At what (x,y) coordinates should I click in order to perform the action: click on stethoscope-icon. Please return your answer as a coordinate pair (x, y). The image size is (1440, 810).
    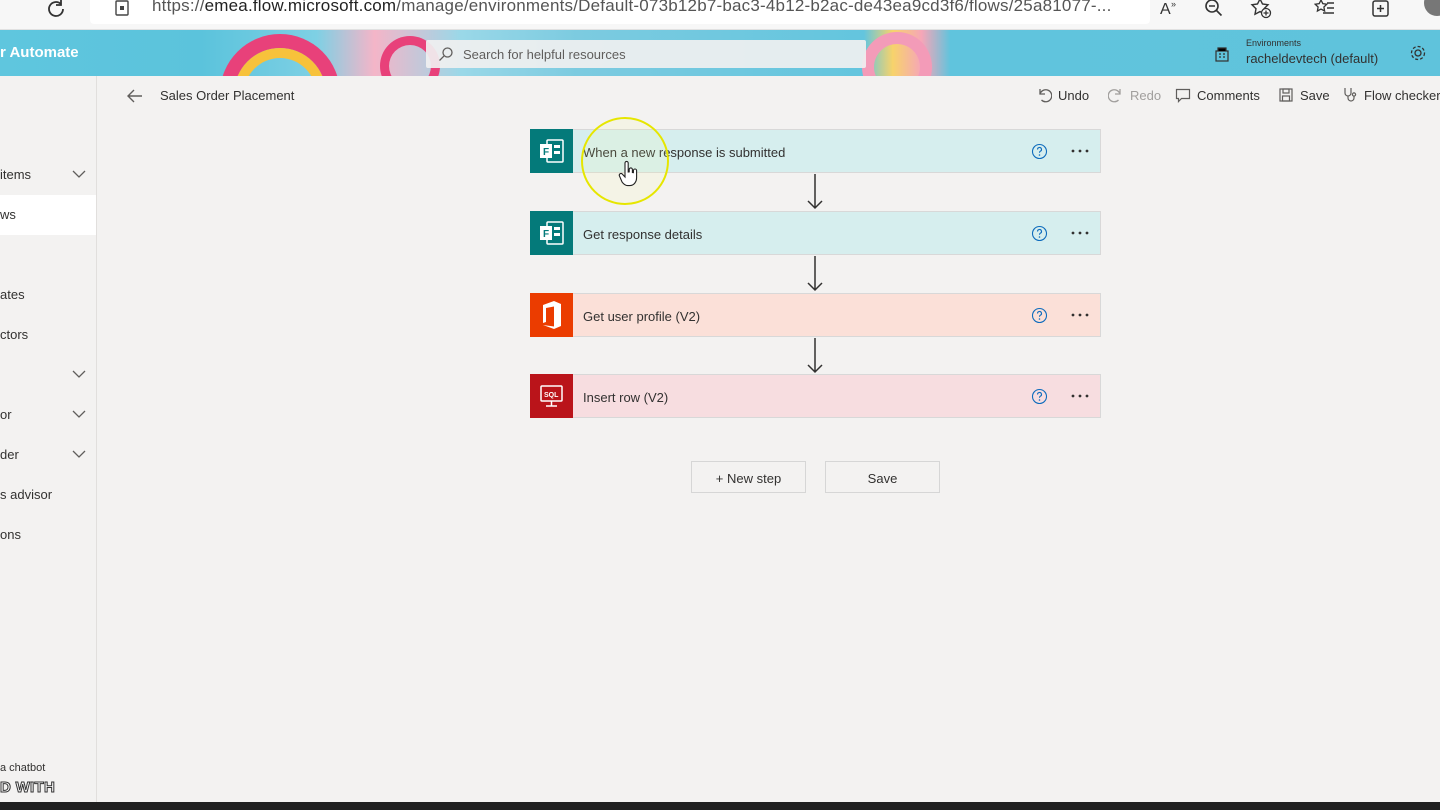
    Looking at the image, I should click on (1350, 95).